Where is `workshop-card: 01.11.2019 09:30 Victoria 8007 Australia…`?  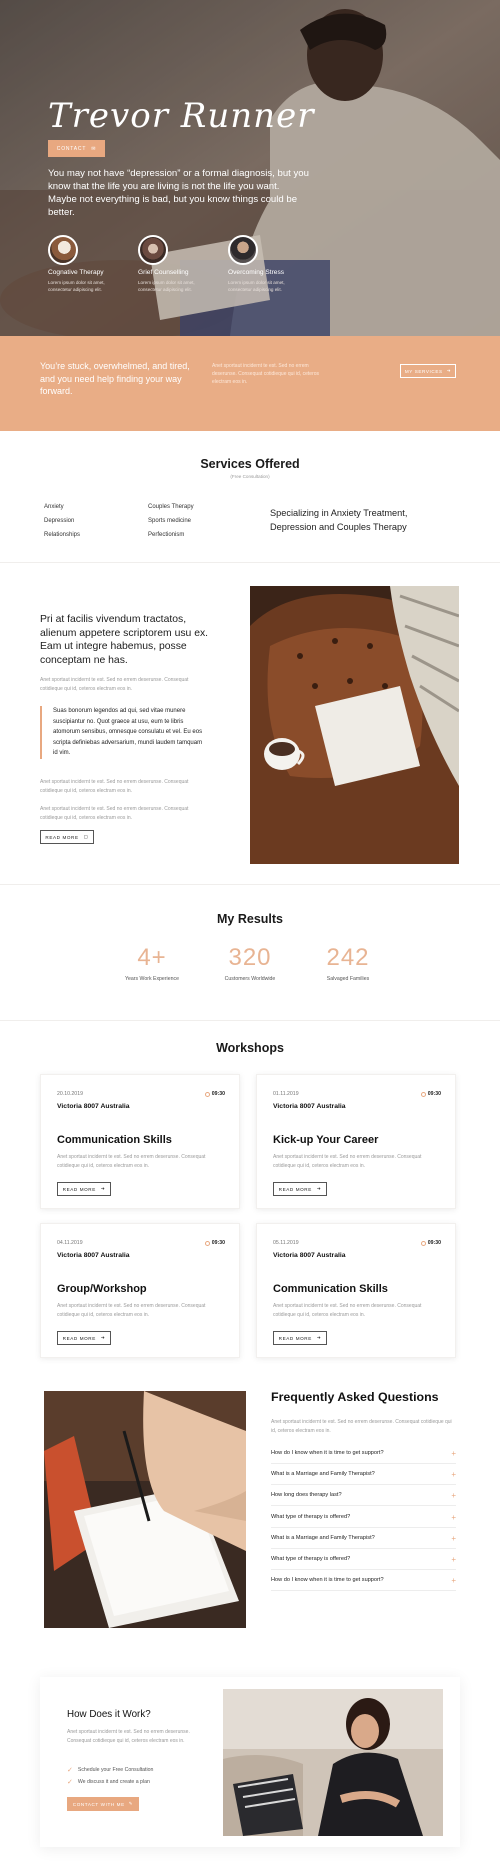
workshop-card: 01.11.2019 09:30 Victoria 8007 Australia… is located at coordinates (356, 1141).